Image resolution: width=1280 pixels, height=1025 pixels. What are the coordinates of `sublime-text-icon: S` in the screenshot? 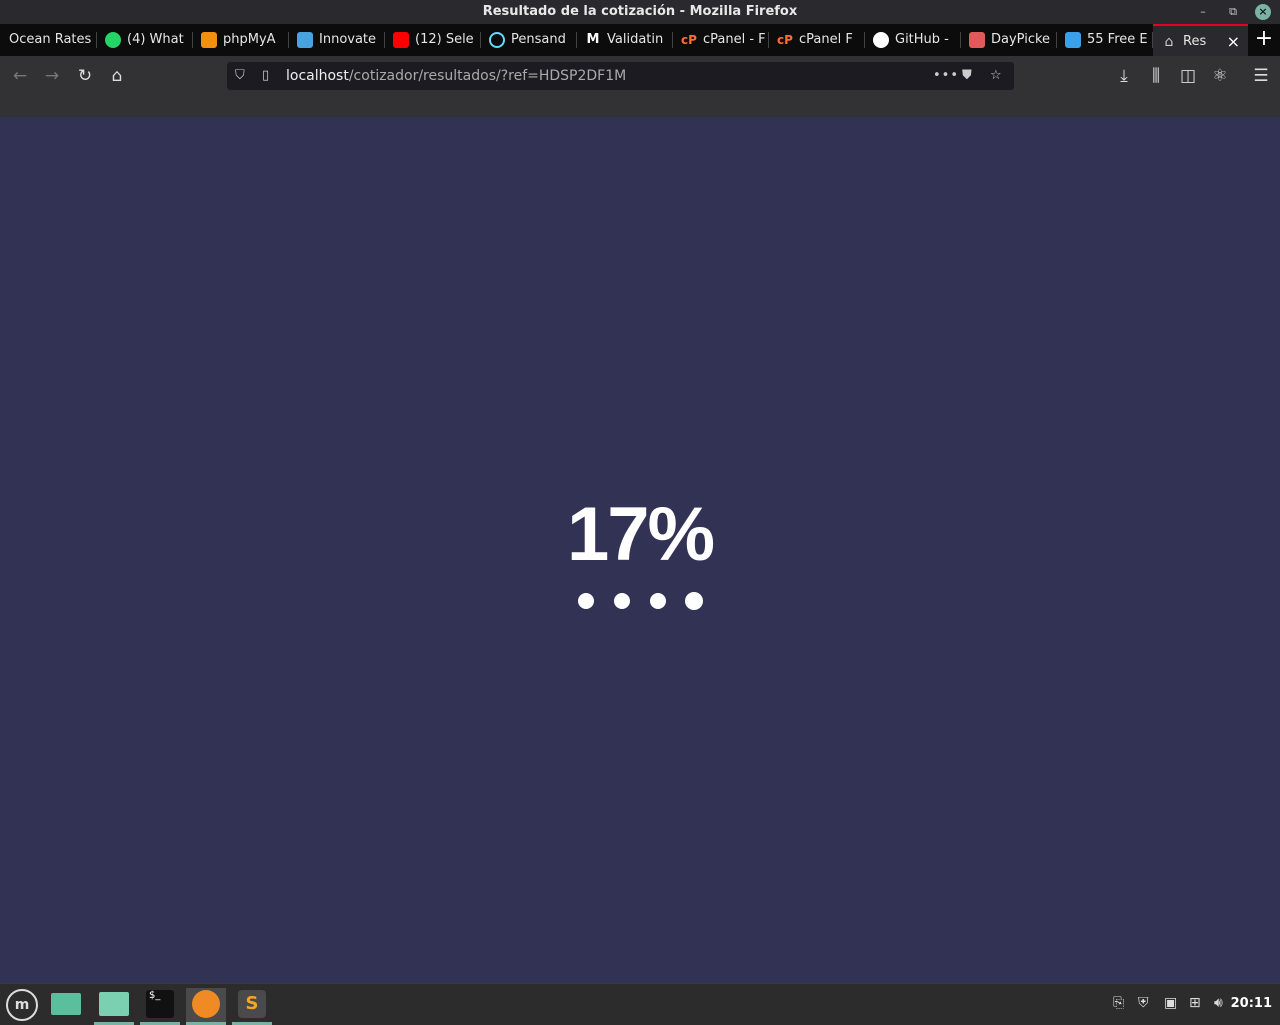 It's located at (252, 1004).